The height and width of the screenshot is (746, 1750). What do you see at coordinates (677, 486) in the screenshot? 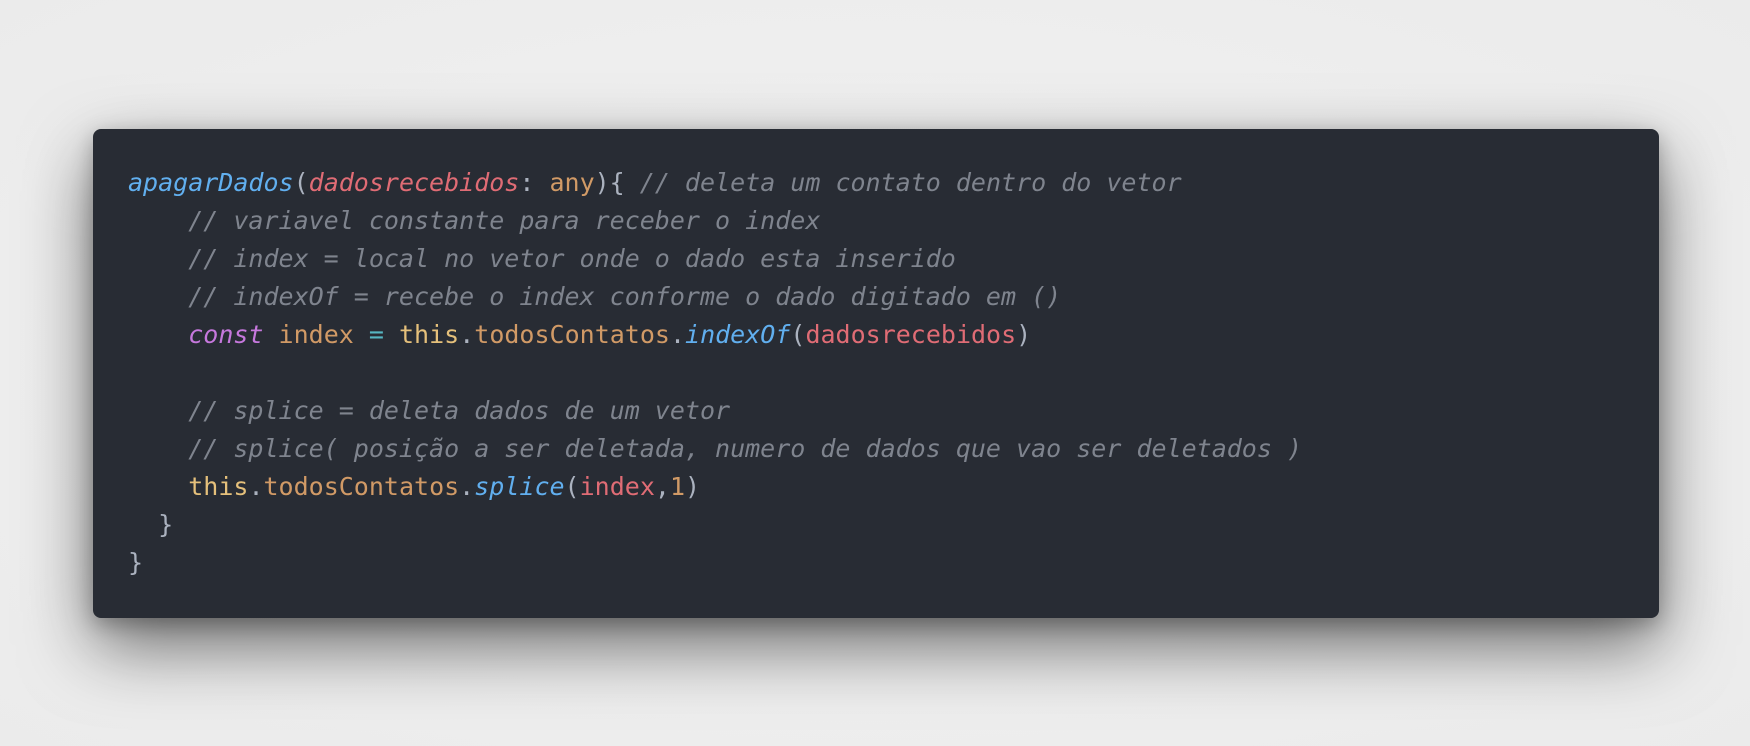
I see `code-token-num: 1` at bounding box center [677, 486].